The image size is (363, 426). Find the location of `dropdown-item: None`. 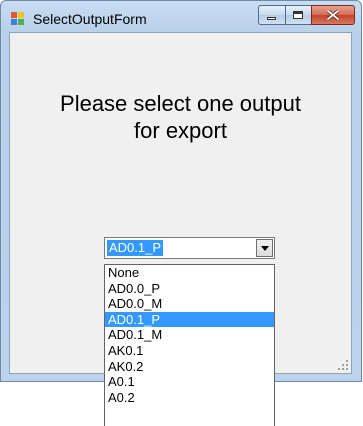

dropdown-item: None is located at coordinates (189, 273).